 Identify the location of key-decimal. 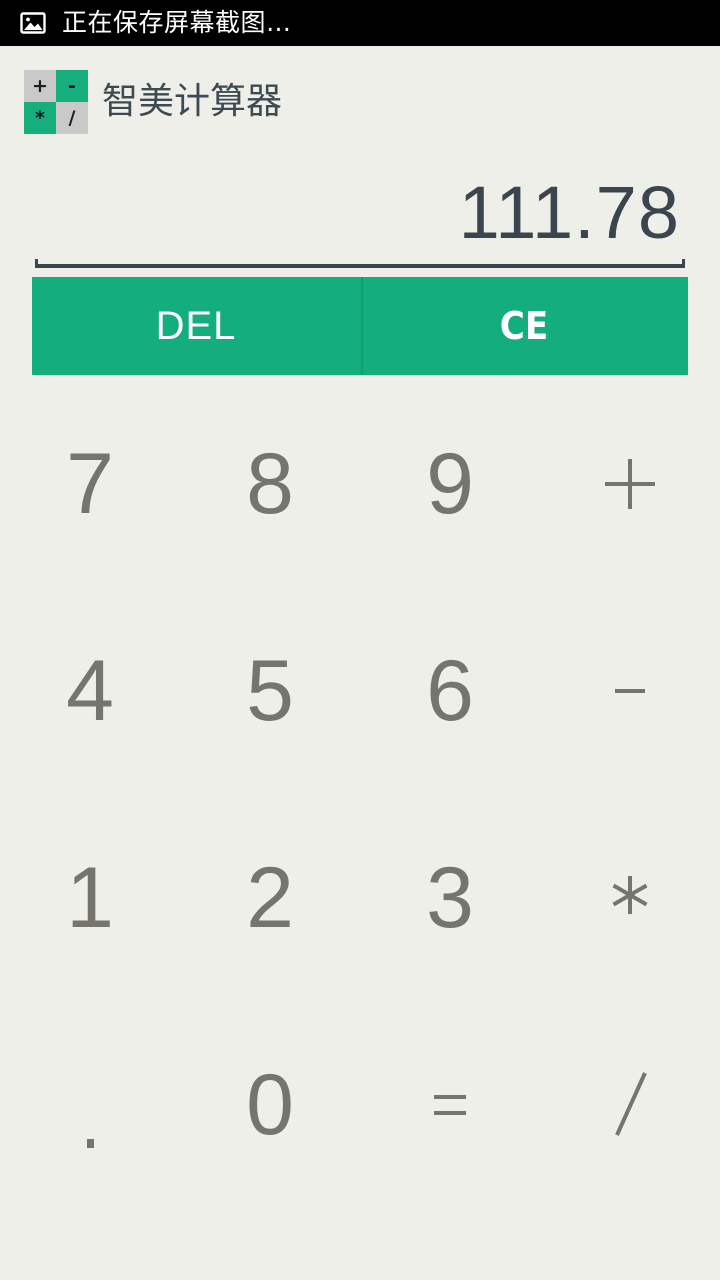
(90, 1104).